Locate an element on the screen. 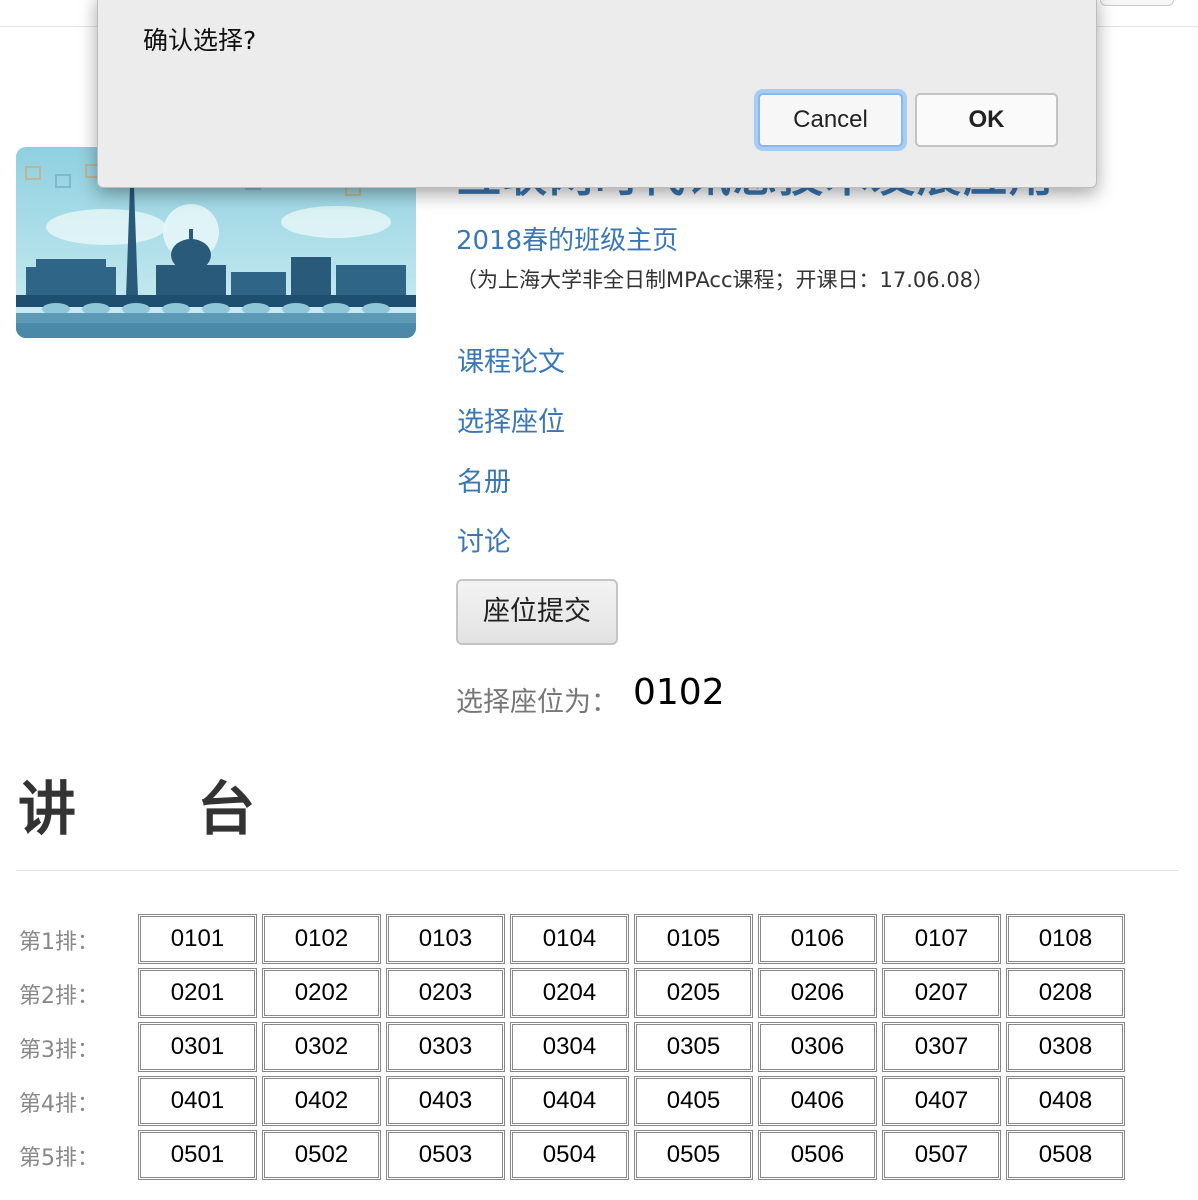 The image size is (1198, 1200). seat-button: 0105 is located at coordinates (693, 939).